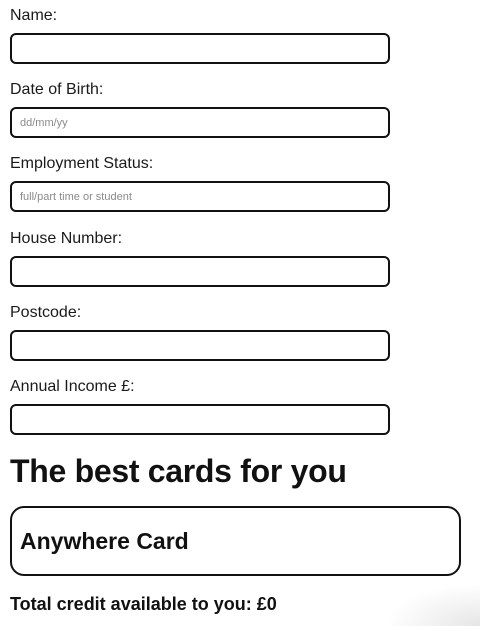 The width and height of the screenshot is (480, 626). What do you see at coordinates (200, 196) in the screenshot?
I see `employment-status-input` at bounding box center [200, 196].